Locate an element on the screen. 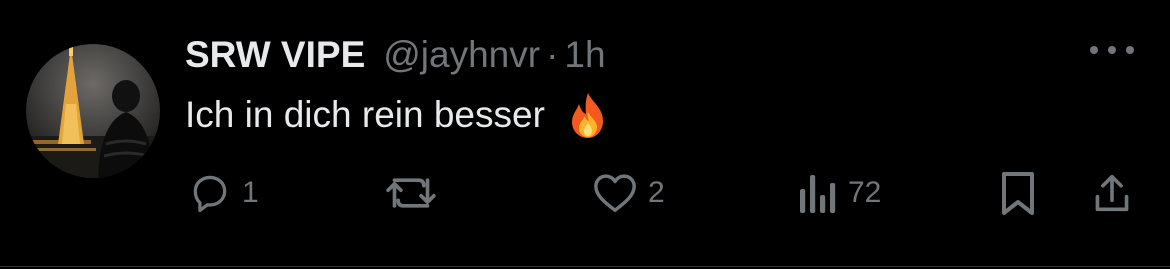 Image resolution: width=1170 pixels, height=269 pixels. share-icon is located at coordinates (1112, 193).